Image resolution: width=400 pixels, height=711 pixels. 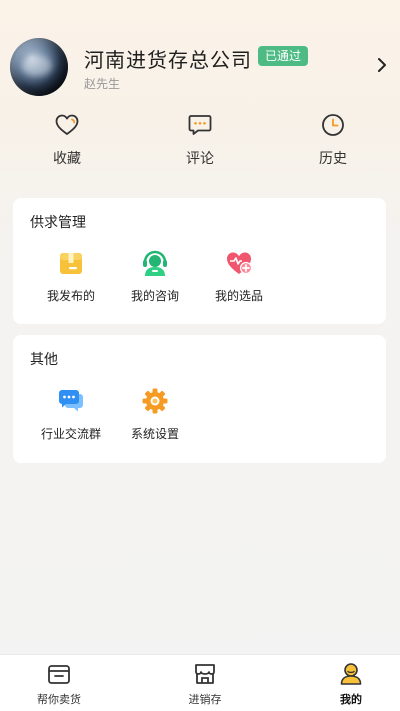 What do you see at coordinates (44, 360) in the screenshot?
I see `other-section-title: 其他` at bounding box center [44, 360].